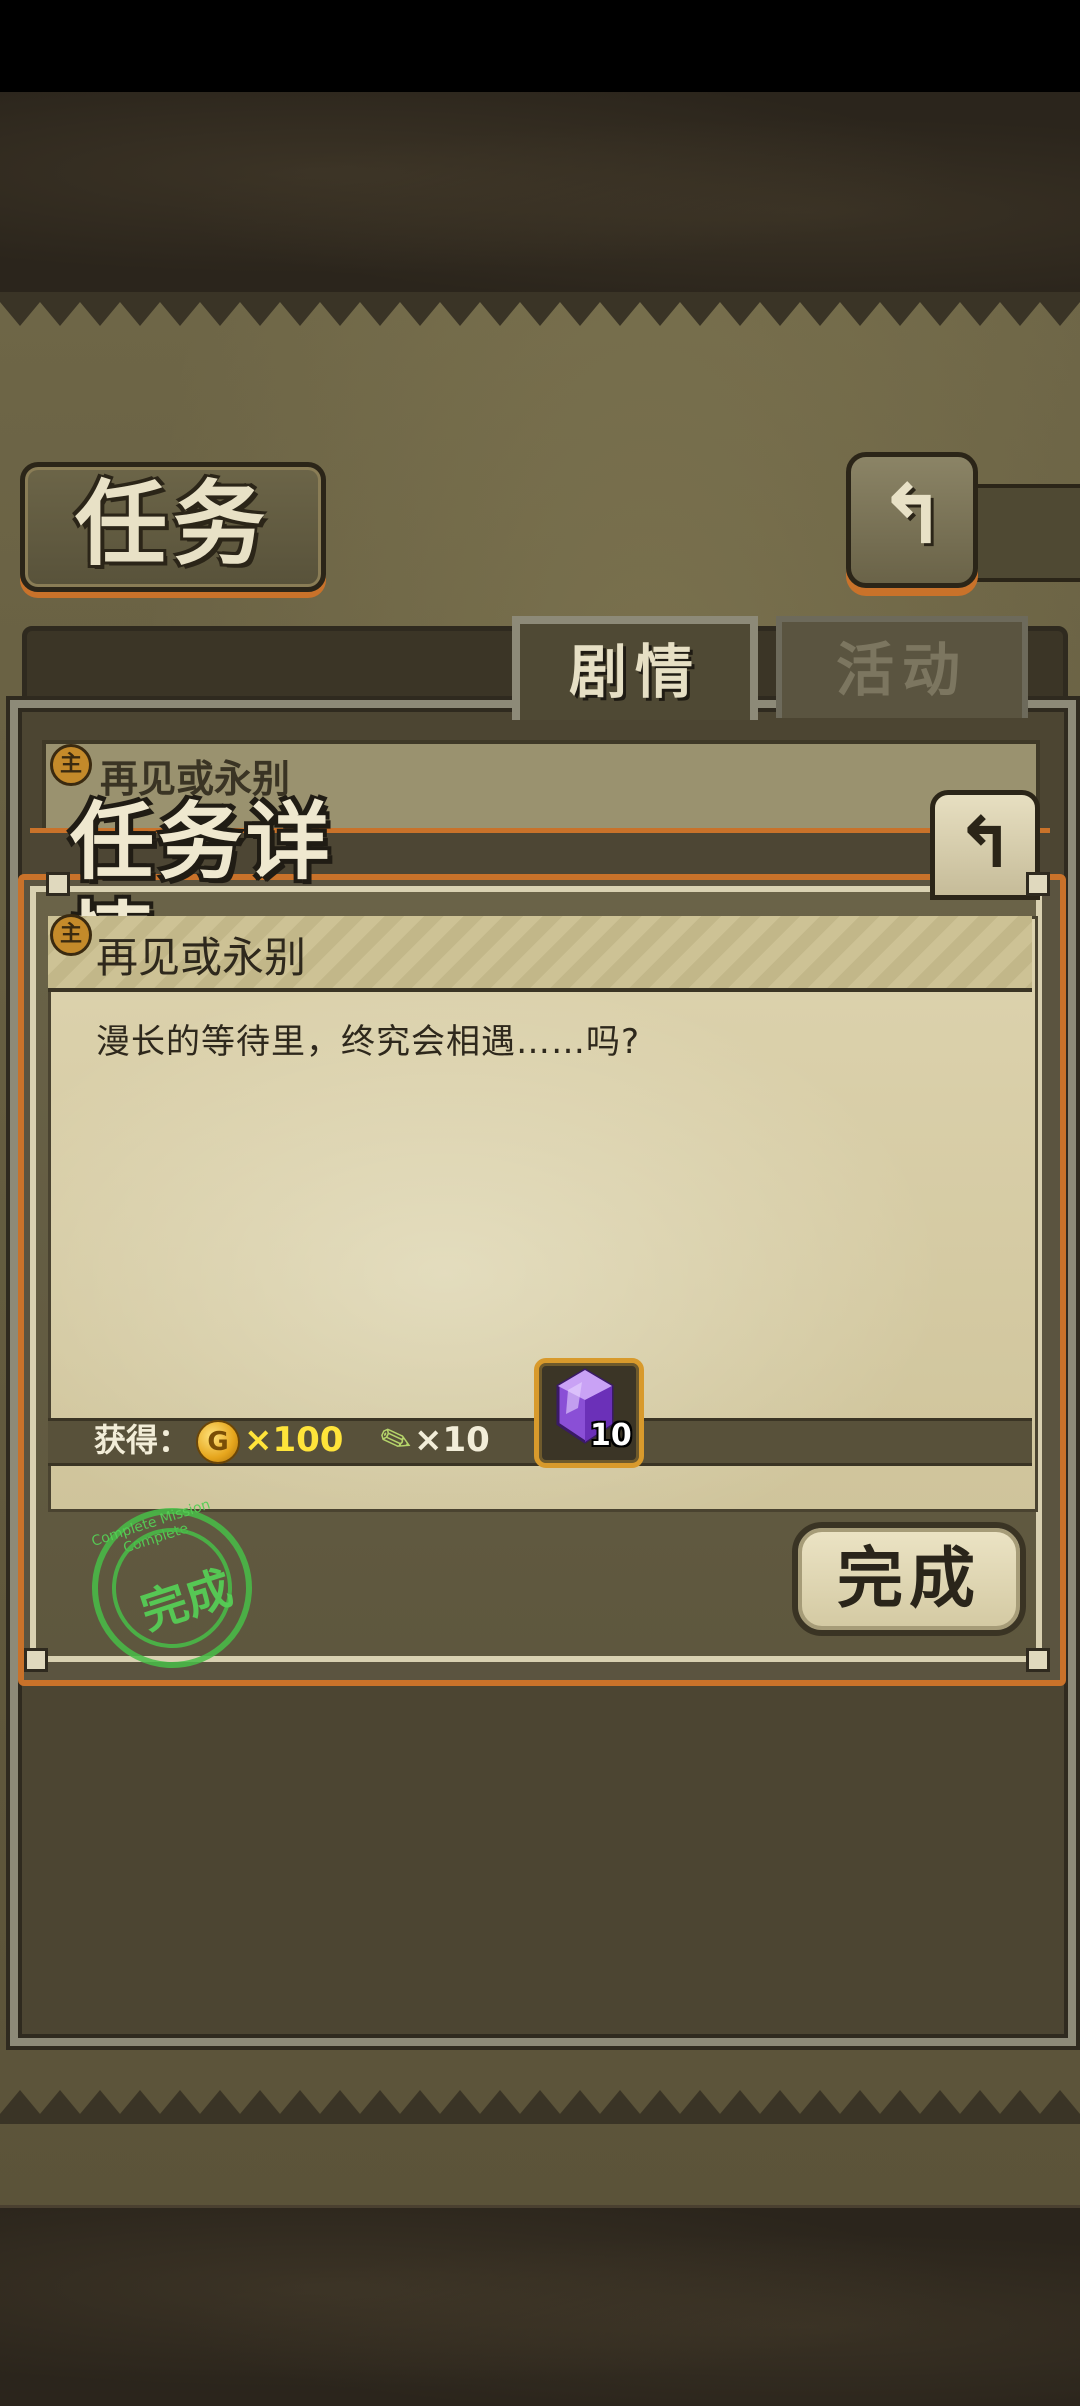 The width and height of the screenshot is (1080, 2406). I want to click on dialog-back-button: ↰, so click(985, 845).